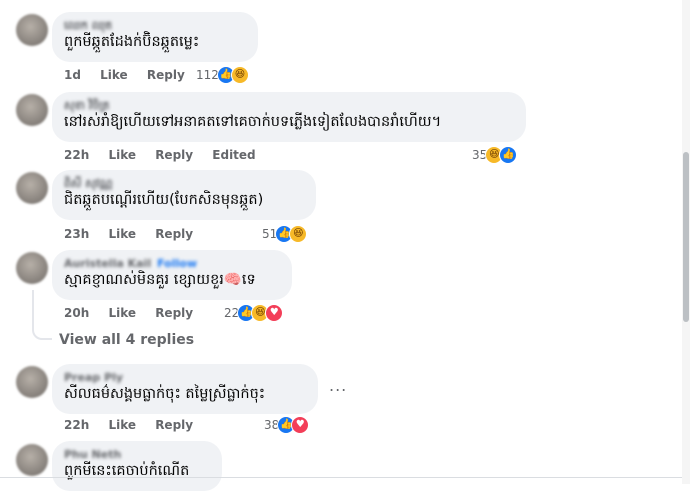 The height and width of the screenshot is (491, 690). What do you see at coordinates (76, 234) in the screenshot?
I see `comment-time: 23h` at bounding box center [76, 234].